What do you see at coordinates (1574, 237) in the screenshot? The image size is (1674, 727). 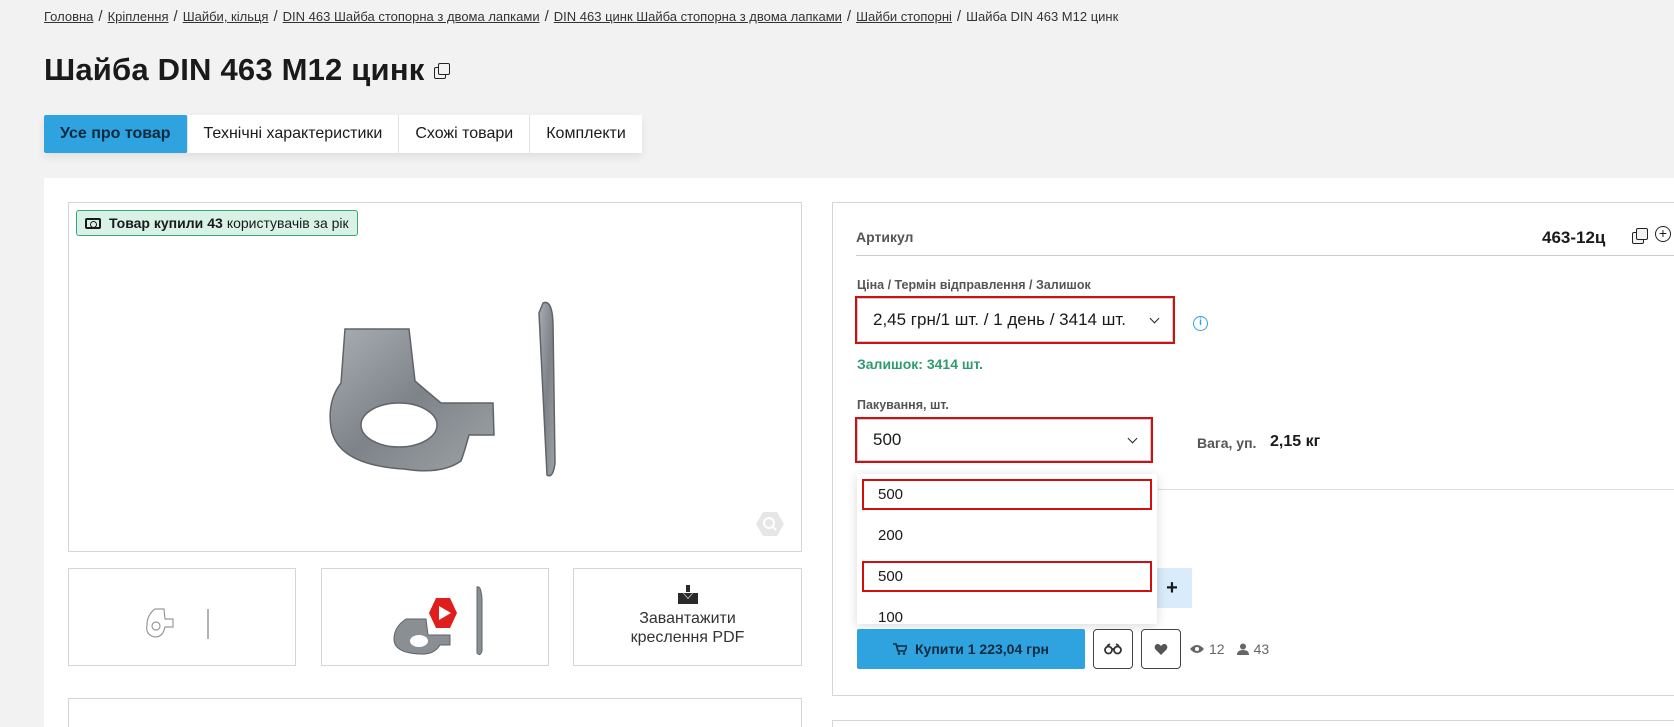 I see `sku-value: 463-12ц` at bounding box center [1574, 237].